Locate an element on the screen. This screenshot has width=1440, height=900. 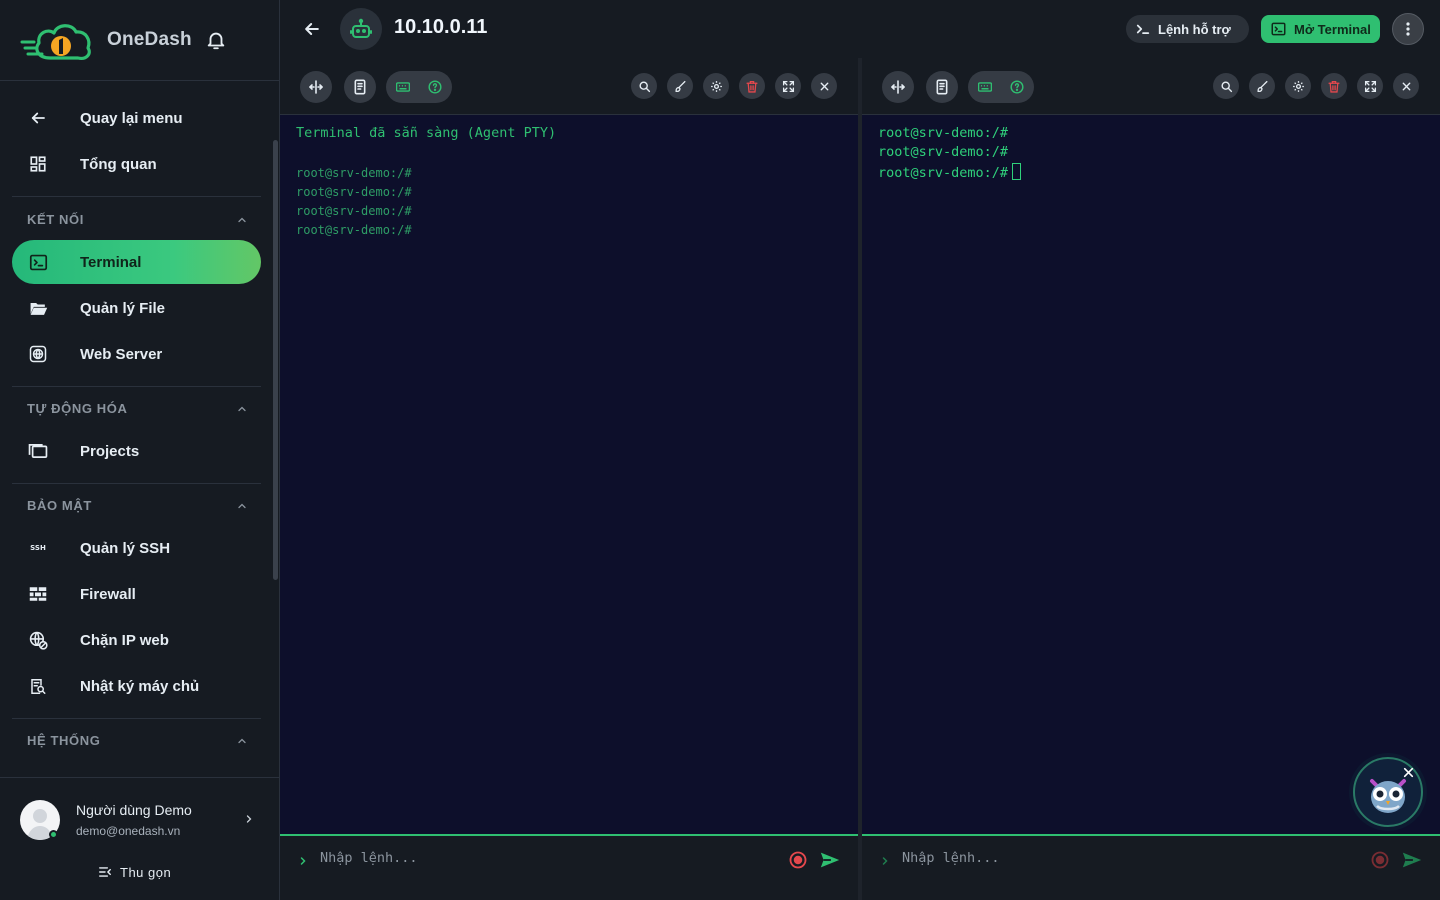
online-status-dot is located at coordinates (53, 834).